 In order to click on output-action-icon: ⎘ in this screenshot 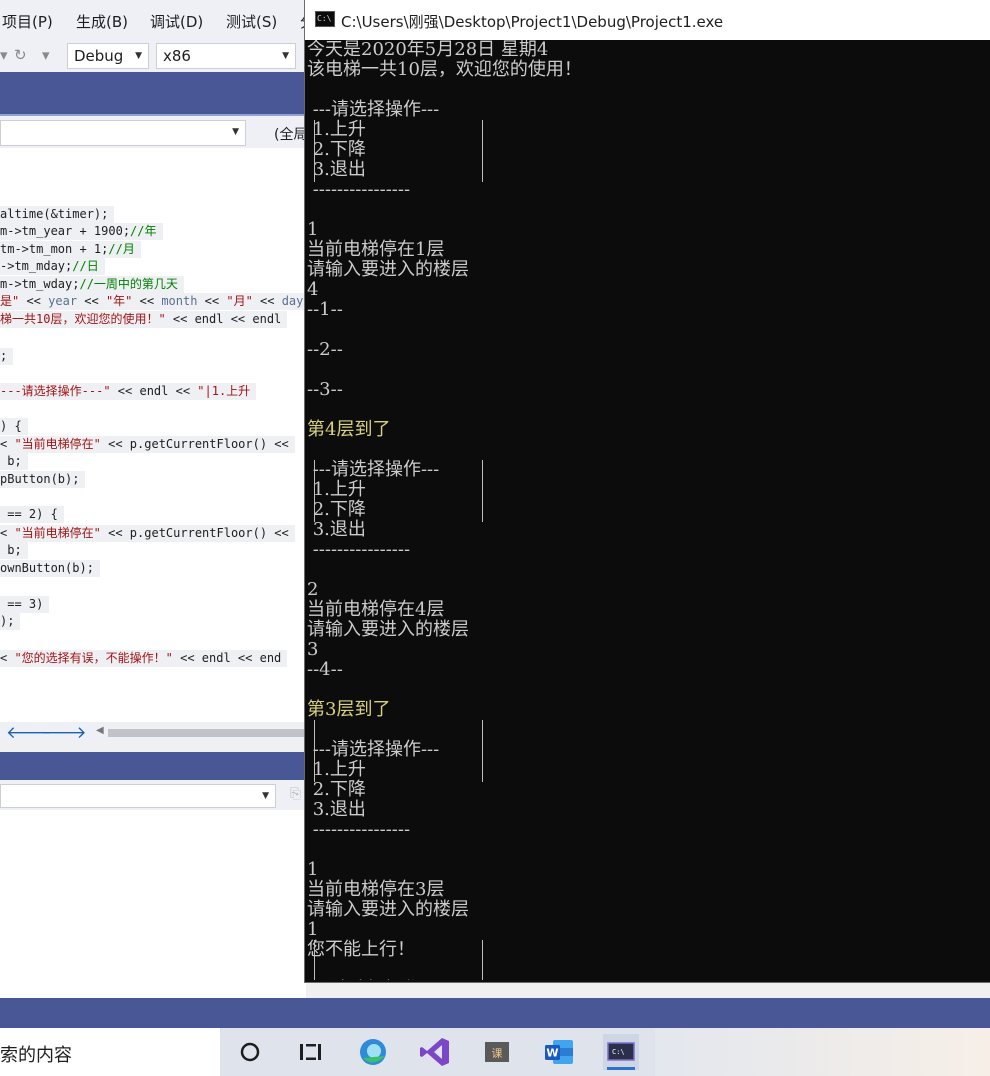, I will do `click(295, 794)`.